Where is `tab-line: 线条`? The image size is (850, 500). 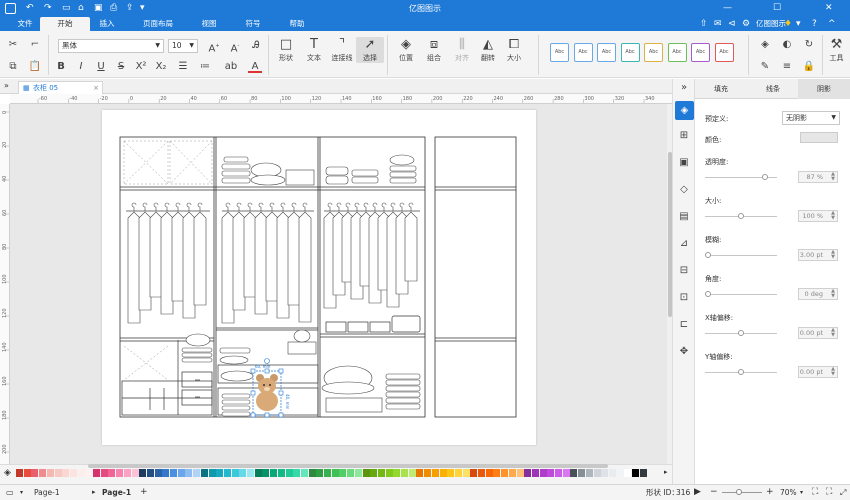
tab-line: 线条 is located at coordinates (773, 89).